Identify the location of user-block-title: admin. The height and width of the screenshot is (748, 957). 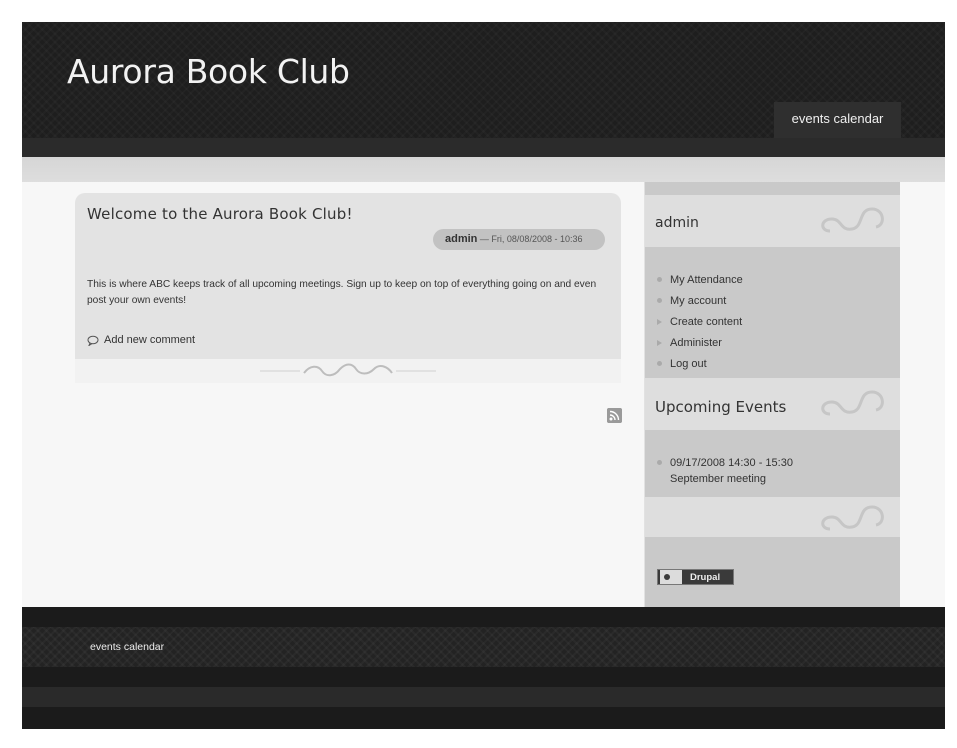
(677, 223).